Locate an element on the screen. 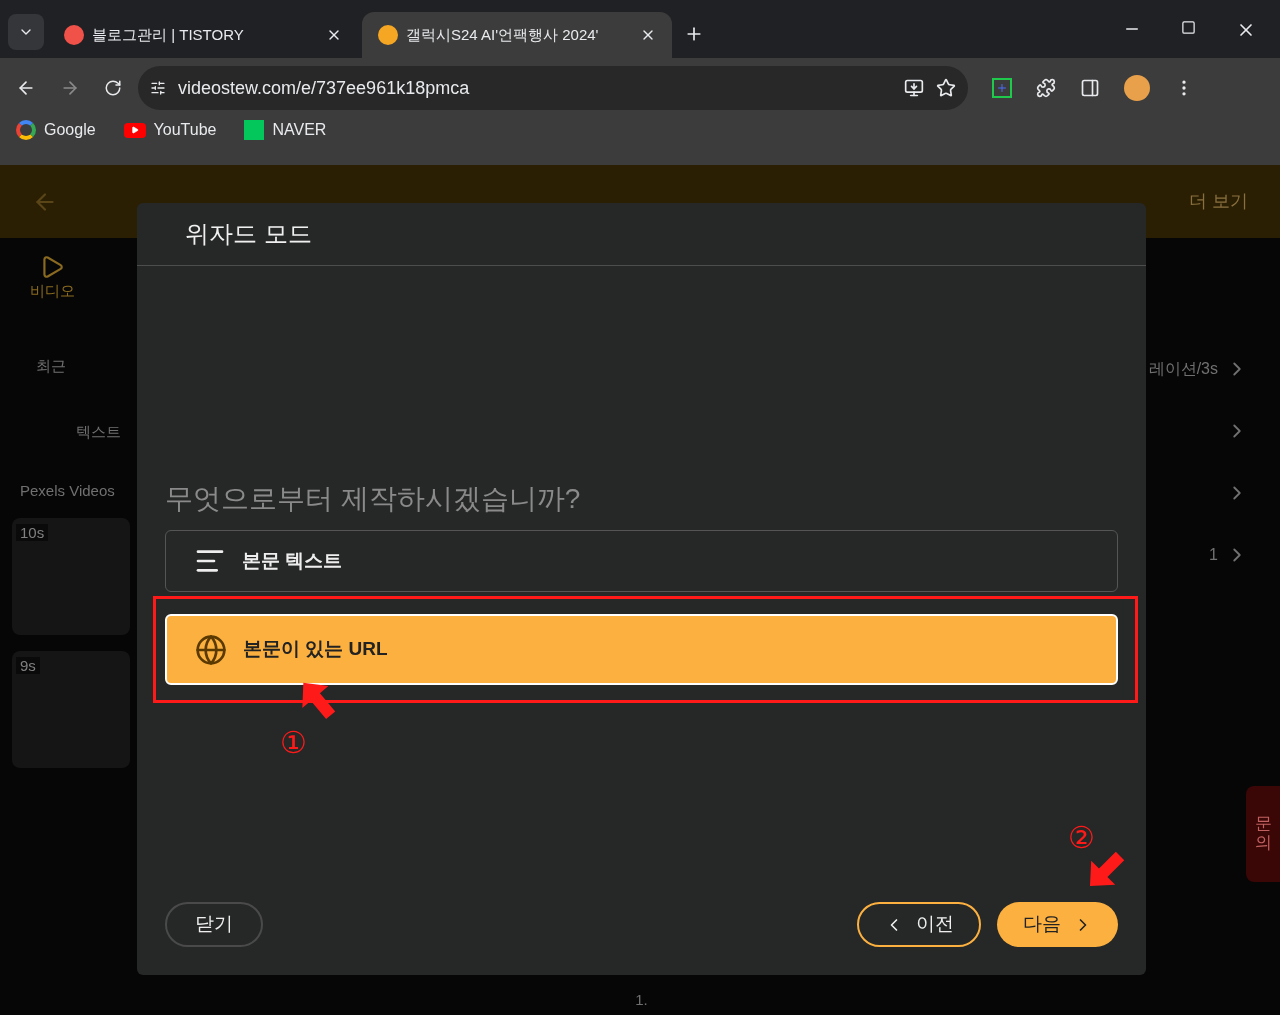 This screenshot has height=1015, width=1280. video-thumbnail: 9s is located at coordinates (71, 709).